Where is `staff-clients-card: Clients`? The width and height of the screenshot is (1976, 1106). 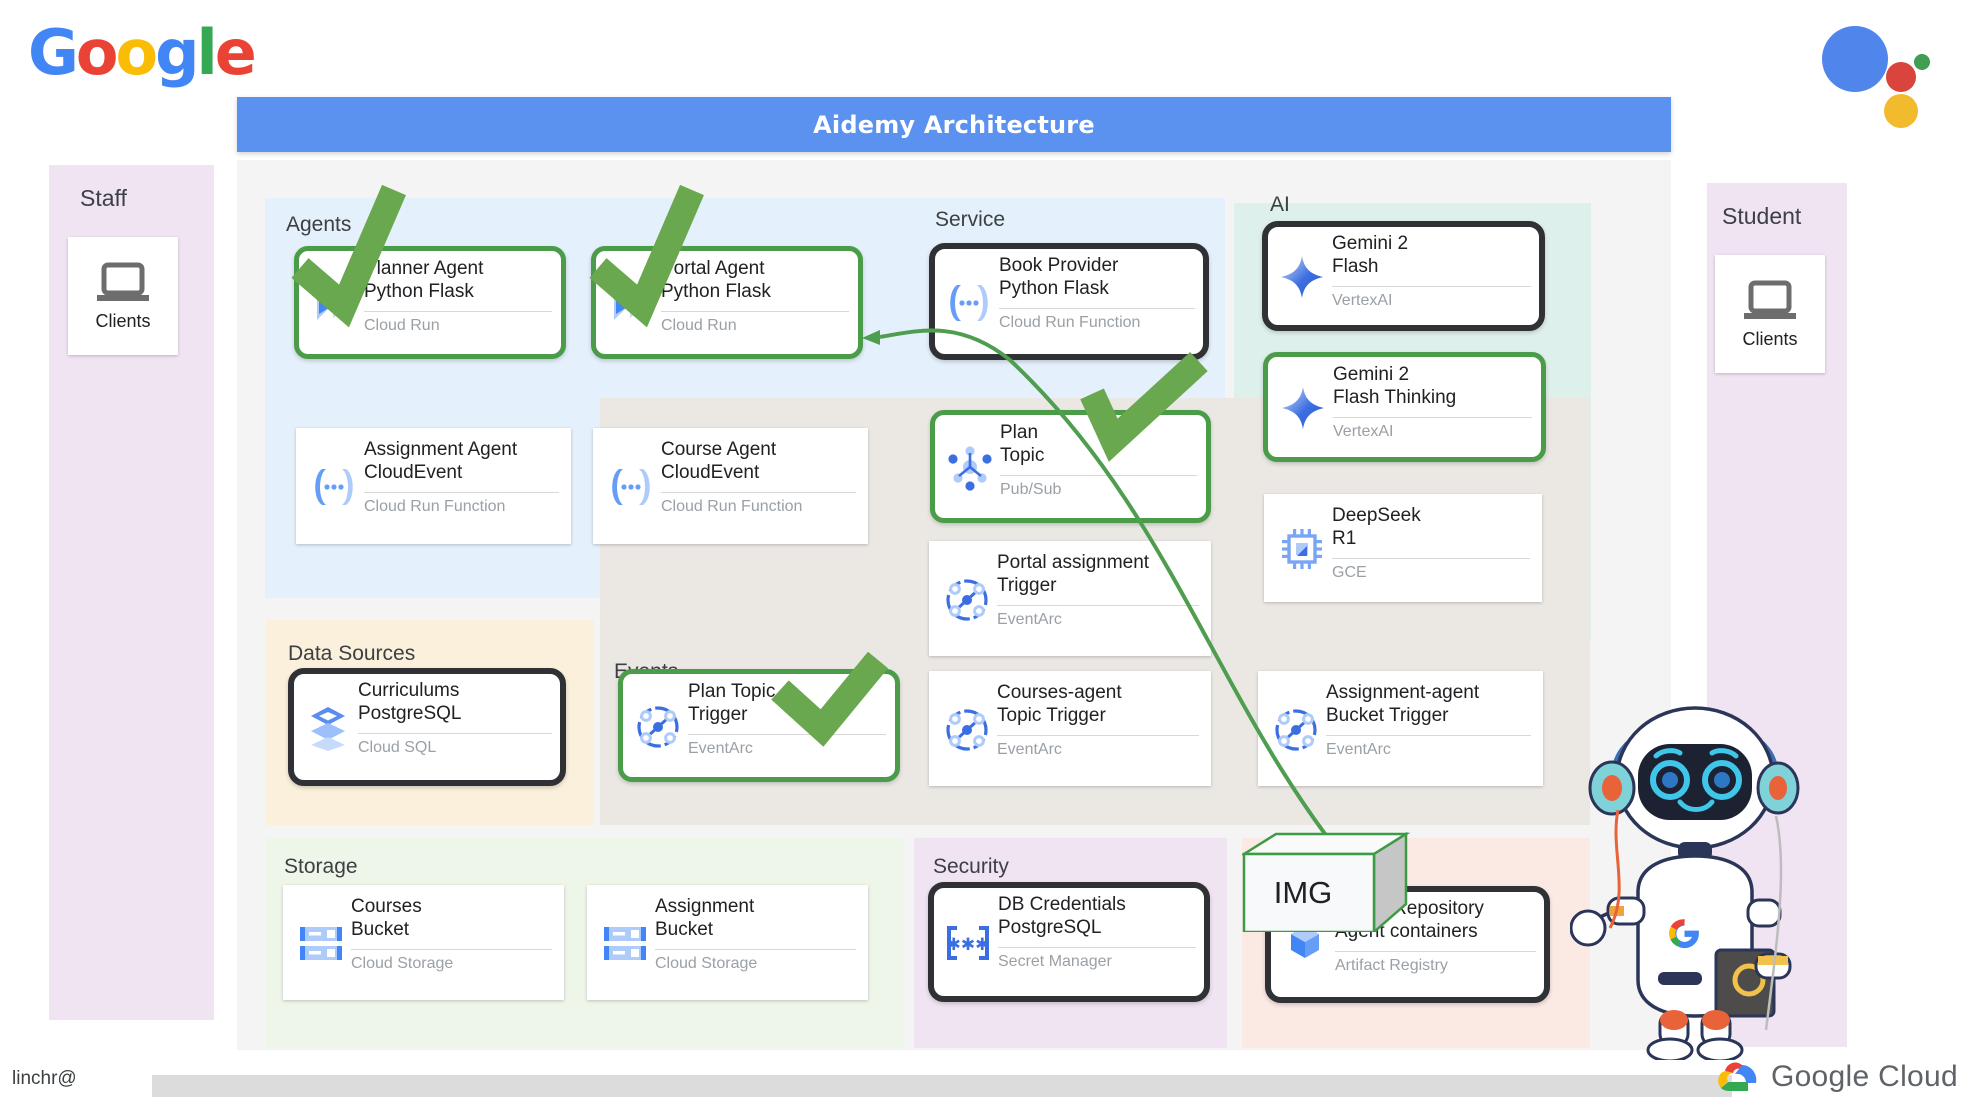 staff-clients-card: Clients is located at coordinates (123, 296).